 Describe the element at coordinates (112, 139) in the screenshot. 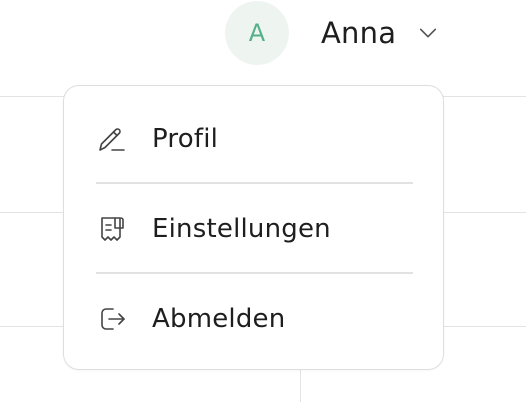

I see `pencil-edit-icon` at that location.